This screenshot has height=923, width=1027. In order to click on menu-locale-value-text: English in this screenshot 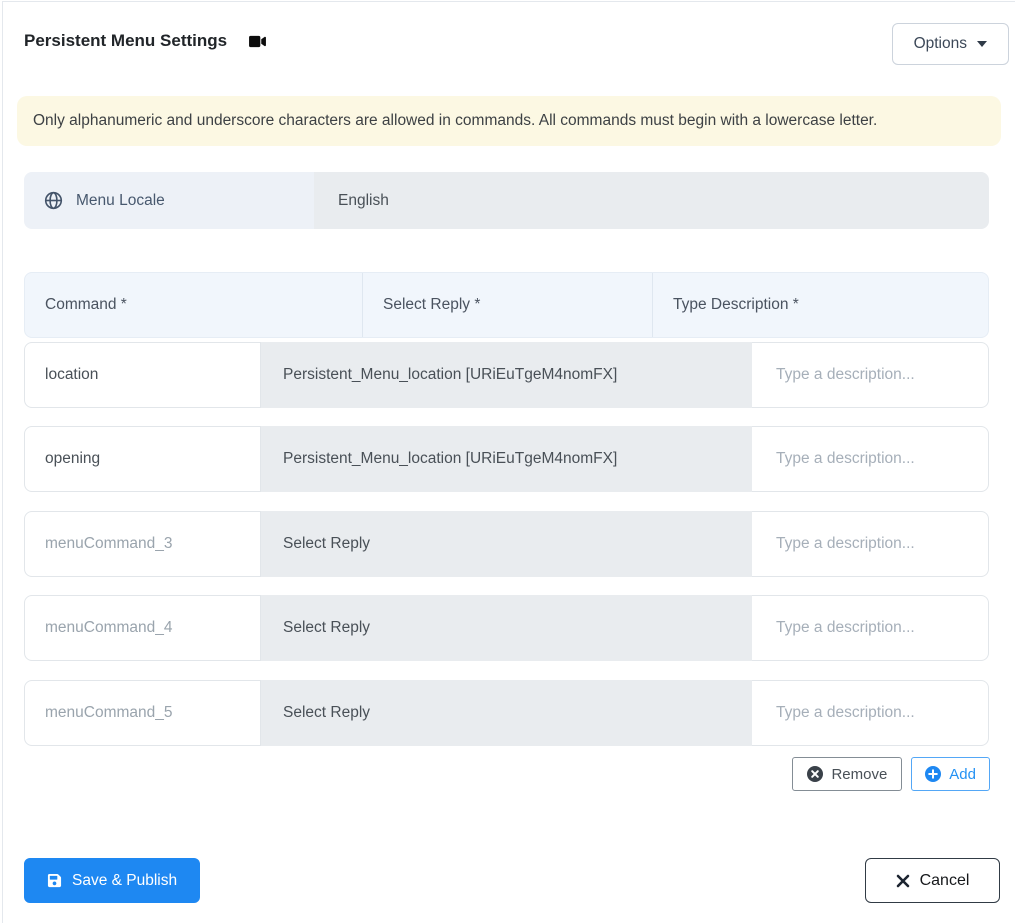, I will do `click(363, 200)`.